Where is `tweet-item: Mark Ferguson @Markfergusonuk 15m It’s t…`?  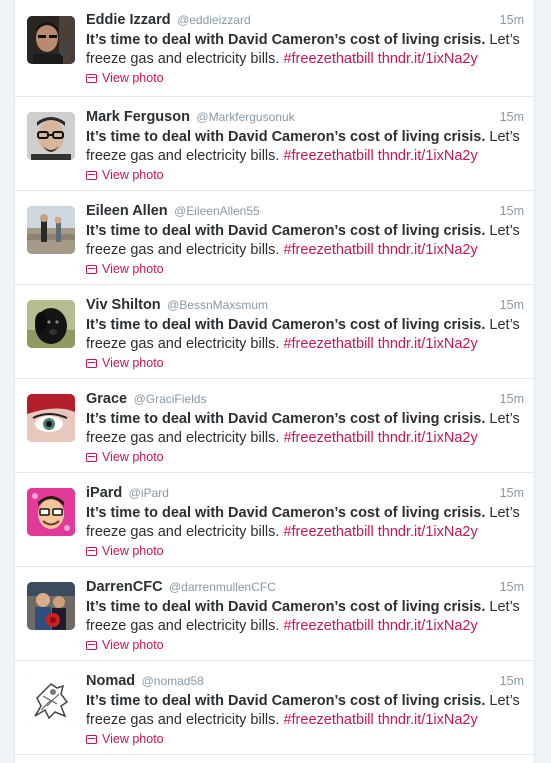 tweet-item: Mark Ferguson @Markfergusonuk 15m It’s t… is located at coordinates (274, 144).